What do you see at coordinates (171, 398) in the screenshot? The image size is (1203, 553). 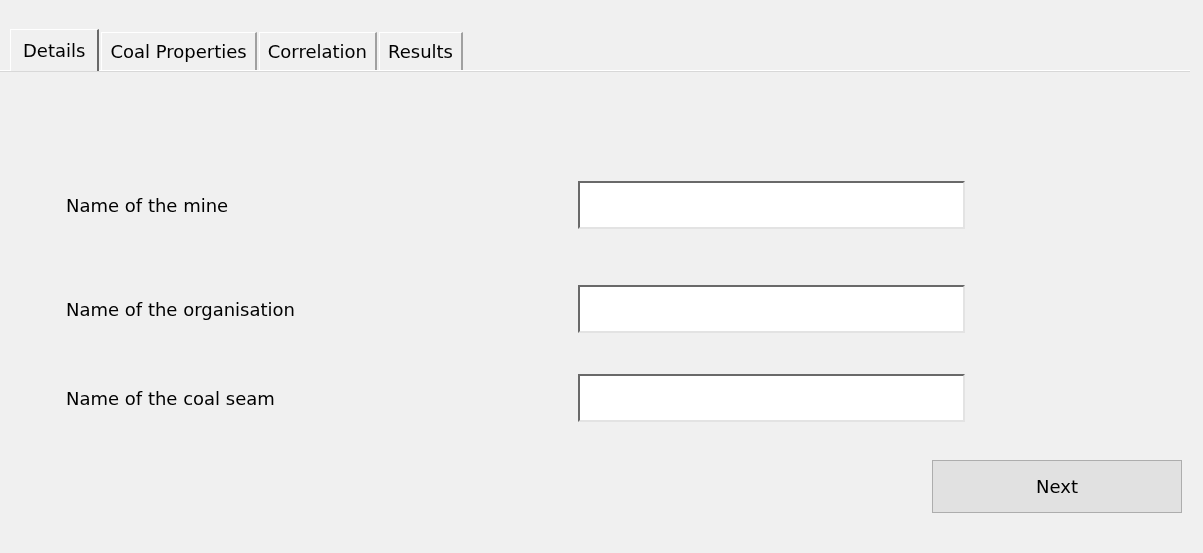 I see `field-label: Name of the coal seam` at bounding box center [171, 398].